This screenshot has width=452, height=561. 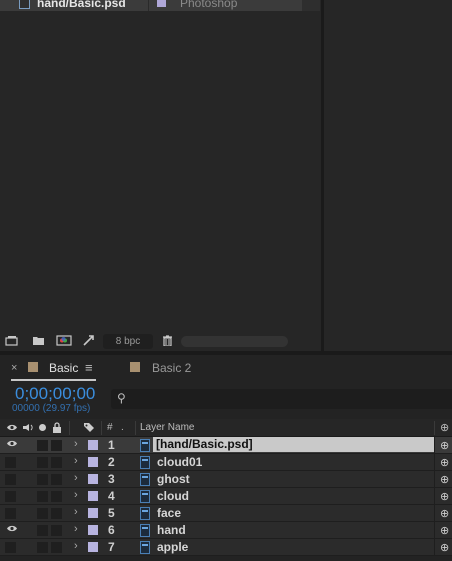 I want to click on layer-name: hand, so click(x=171, y=530).